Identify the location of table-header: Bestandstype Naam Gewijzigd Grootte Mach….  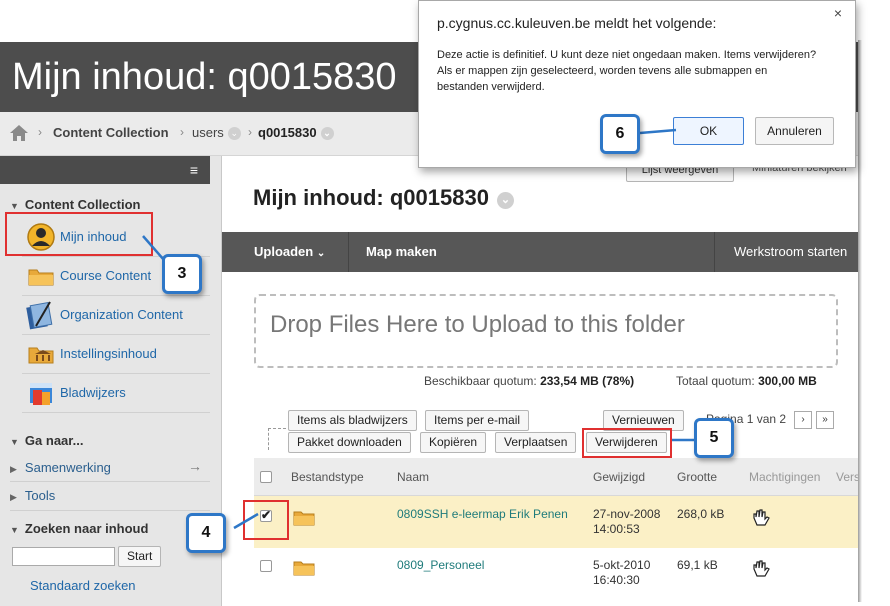
(564, 477).